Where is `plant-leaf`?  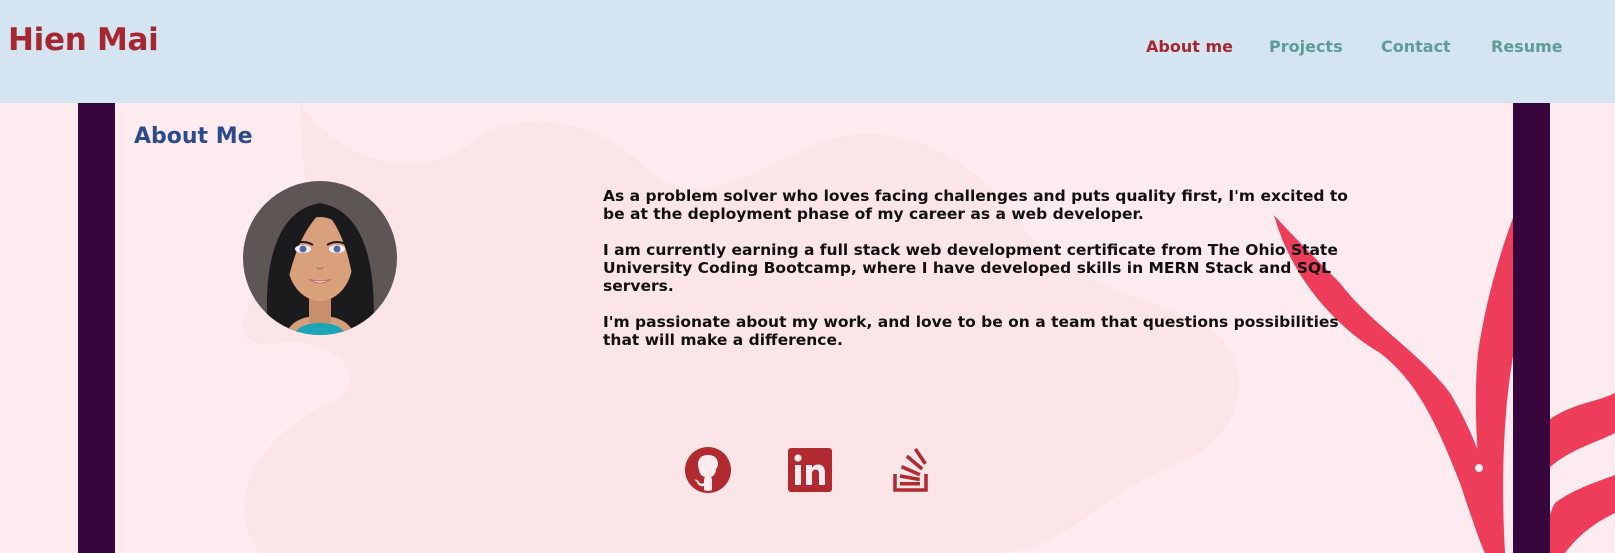 plant-leaf is located at coordinates (1580, 514).